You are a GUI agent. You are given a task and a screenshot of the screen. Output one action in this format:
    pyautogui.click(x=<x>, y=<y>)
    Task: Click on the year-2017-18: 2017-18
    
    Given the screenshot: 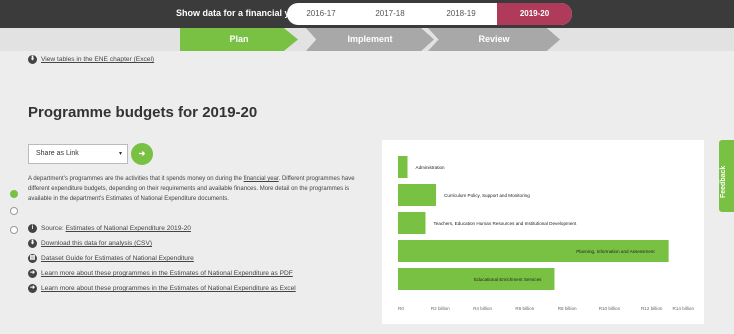 What is the action you would take?
    pyautogui.click(x=390, y=14)
    